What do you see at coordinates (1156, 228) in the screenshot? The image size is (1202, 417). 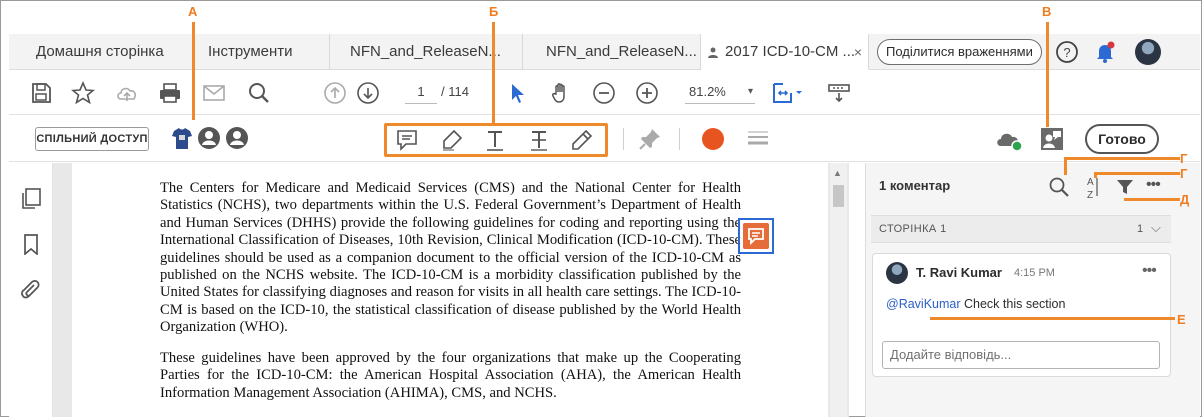 I see `chevron-down-icon: ⌵` at bounding box center [1156, 228].